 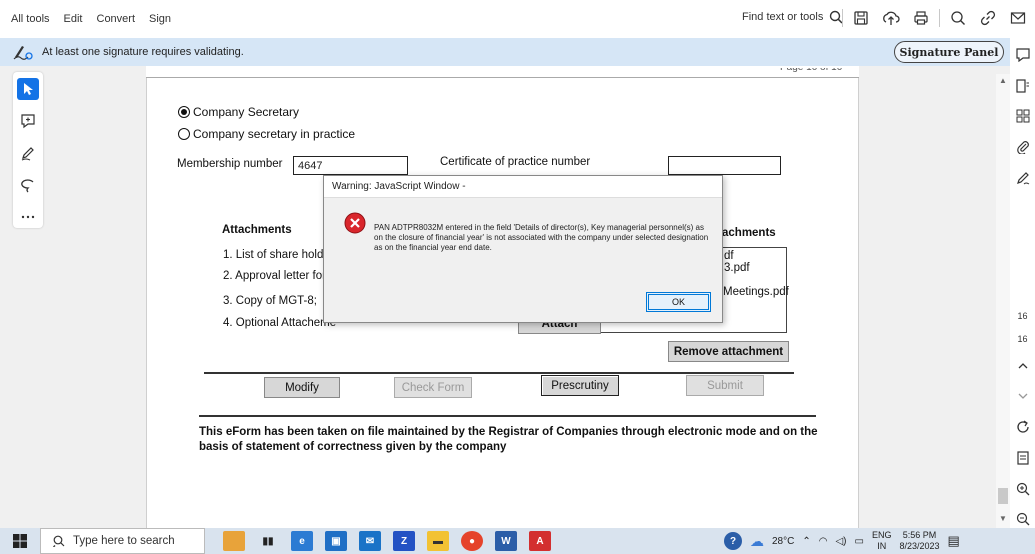 What do you see at coordinates (1003, 518) in the screenshot?
I see `scroll-down-arrow-icon: ▼` at bounding box center [1003, 518].